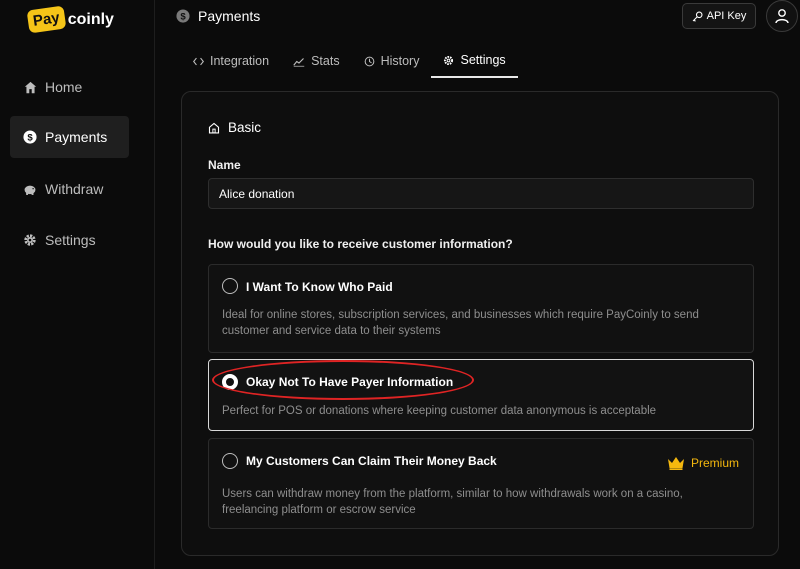 Image resolution: width=800 pixels, height=569 pixels. I want to click on user-icon, so click(782, 16).